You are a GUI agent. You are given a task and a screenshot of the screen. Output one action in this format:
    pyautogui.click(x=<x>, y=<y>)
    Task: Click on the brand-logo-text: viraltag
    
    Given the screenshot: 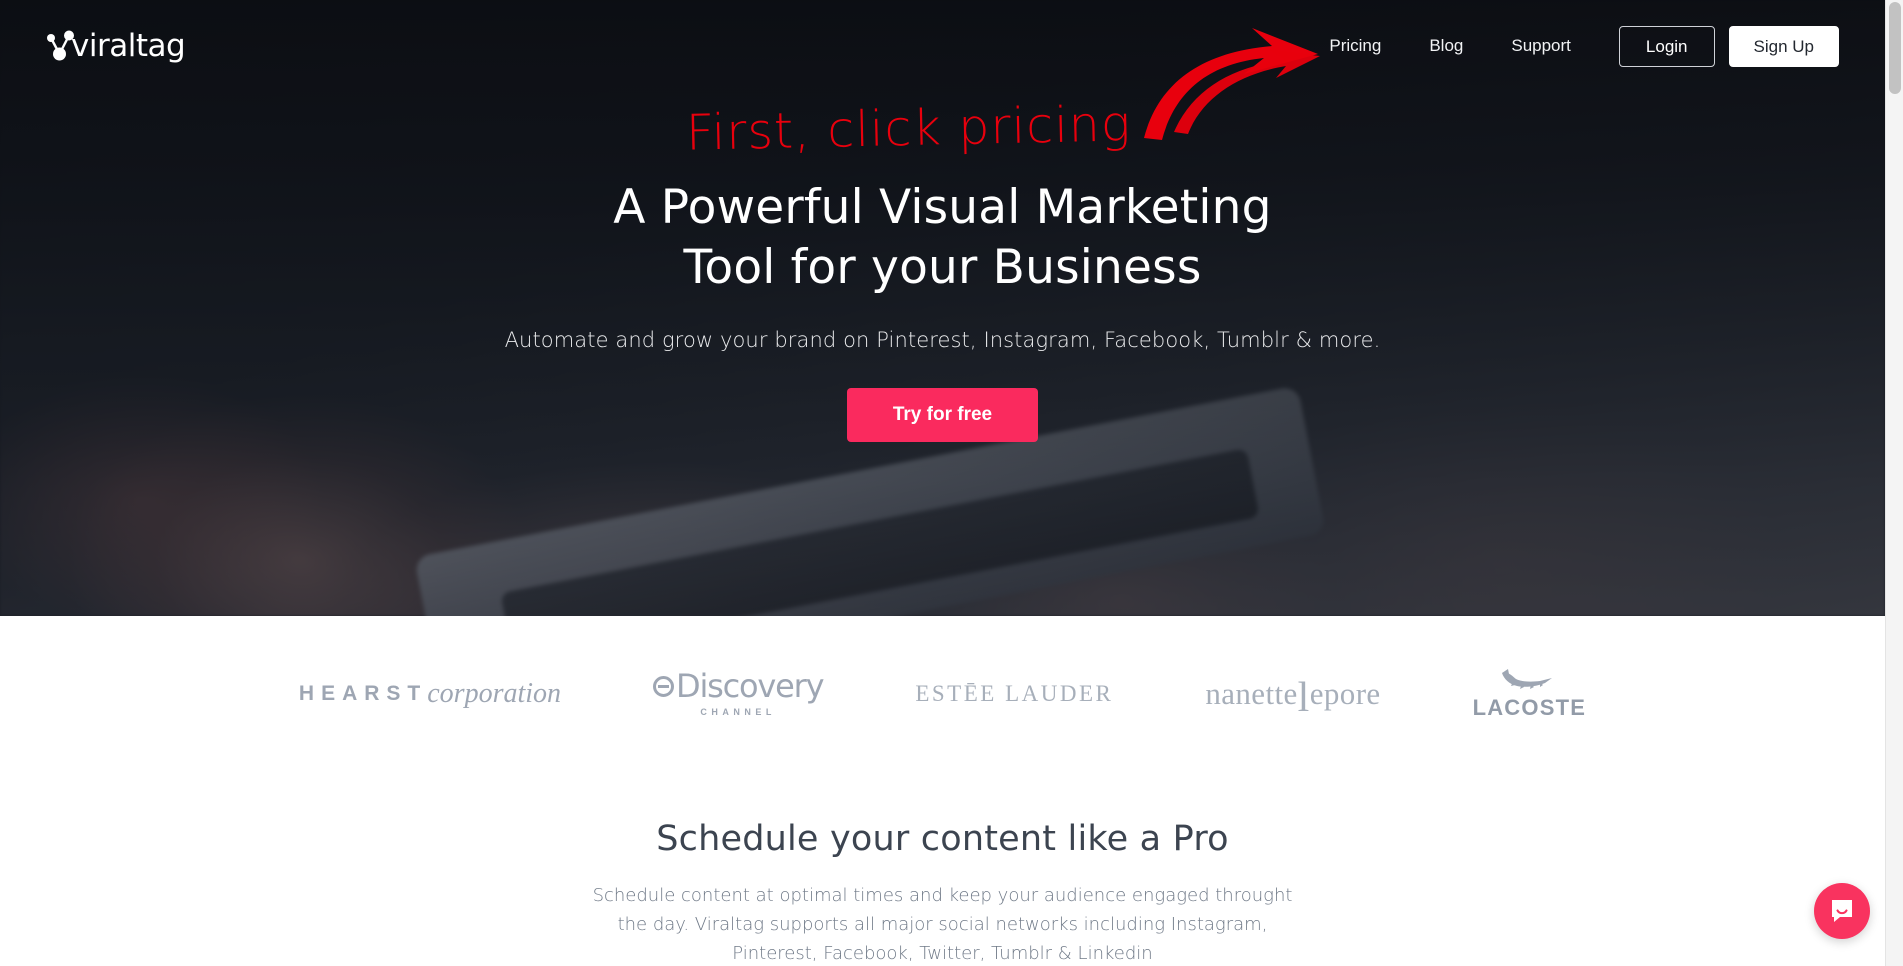 What is the action you would take?
    pyautogui.click(x=128, y=46)
    